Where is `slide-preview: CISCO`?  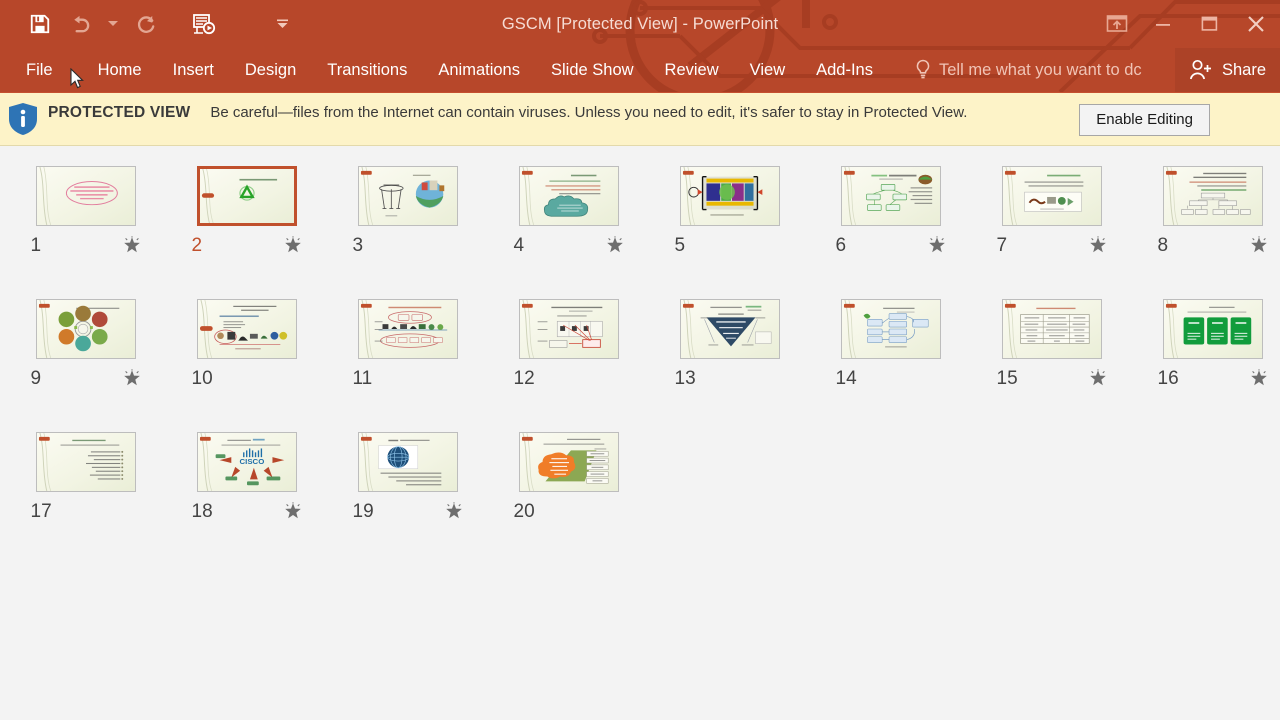
slide-preview: CISCO is located at coordinates (246, 462).